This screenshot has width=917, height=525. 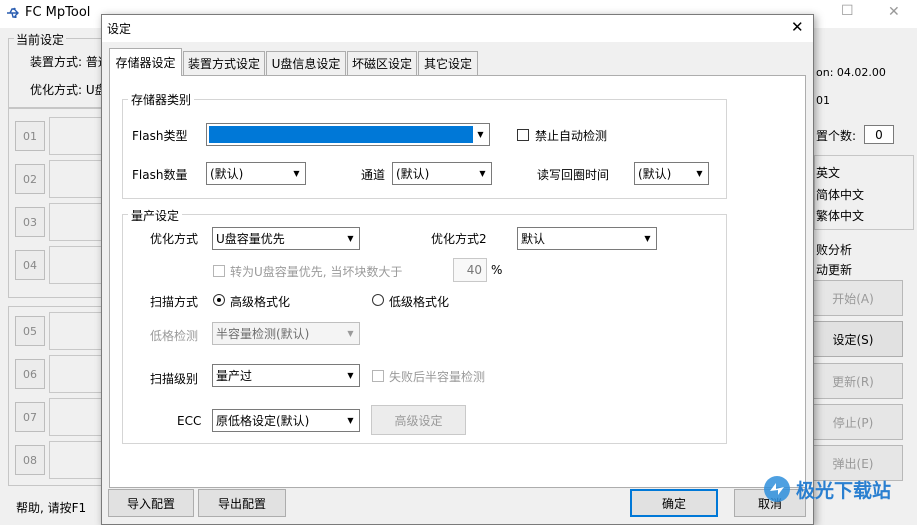 I want to click on close-icon: ✕, so click(x=894, y=12).